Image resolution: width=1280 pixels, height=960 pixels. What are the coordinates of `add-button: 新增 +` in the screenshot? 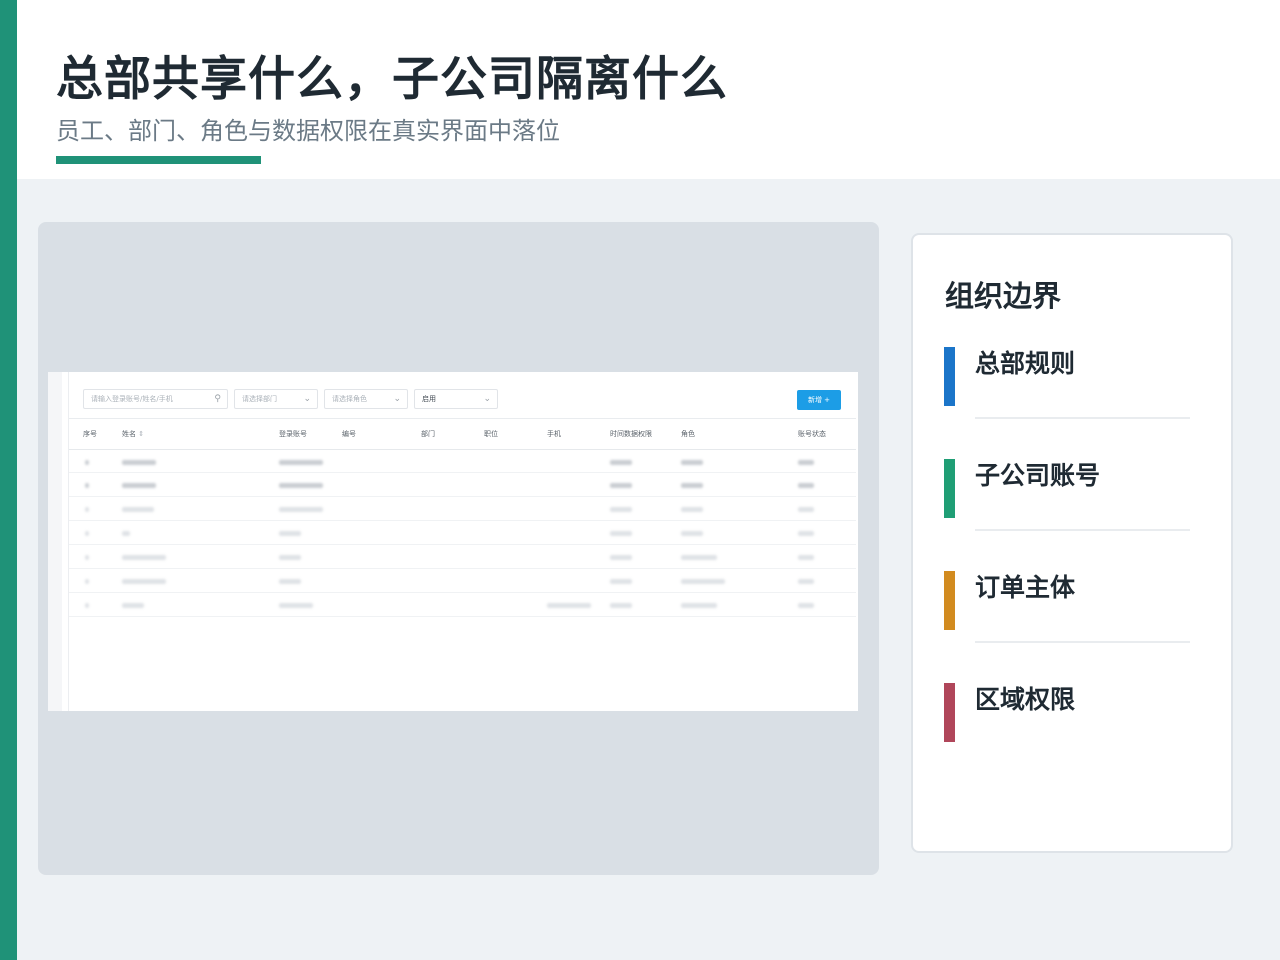 It's located at (819, 400).